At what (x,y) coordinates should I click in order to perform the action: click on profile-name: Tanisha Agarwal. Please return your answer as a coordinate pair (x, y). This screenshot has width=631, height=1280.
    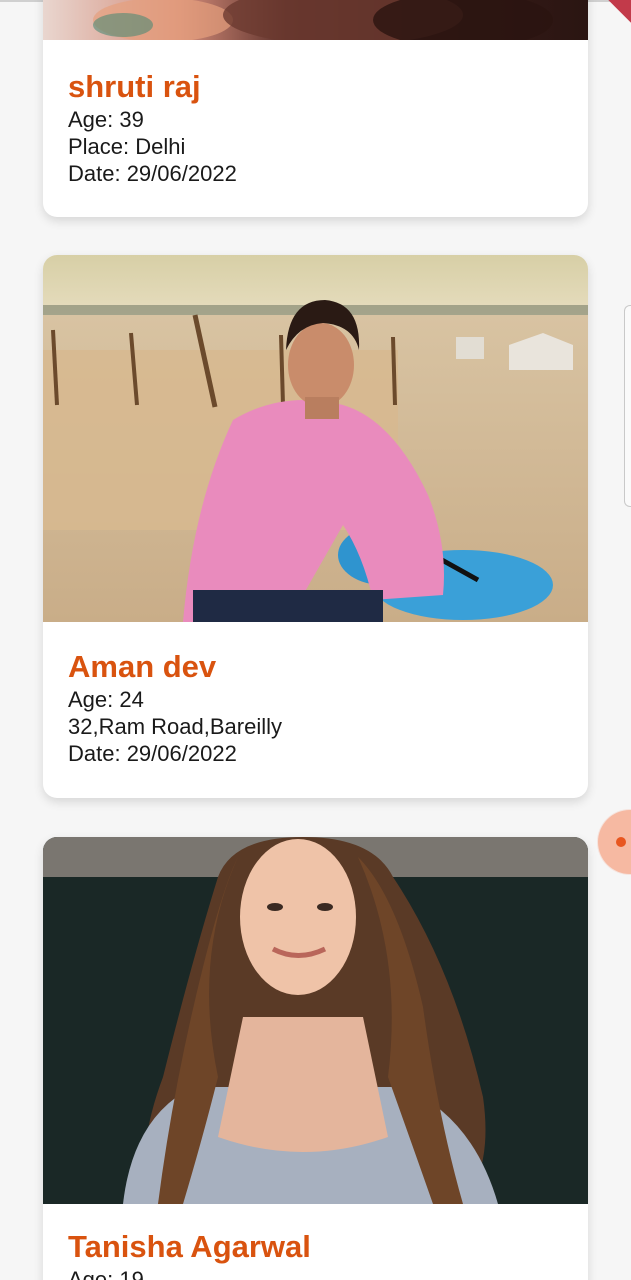
    Looking at the image, I should click on (189, 1246).